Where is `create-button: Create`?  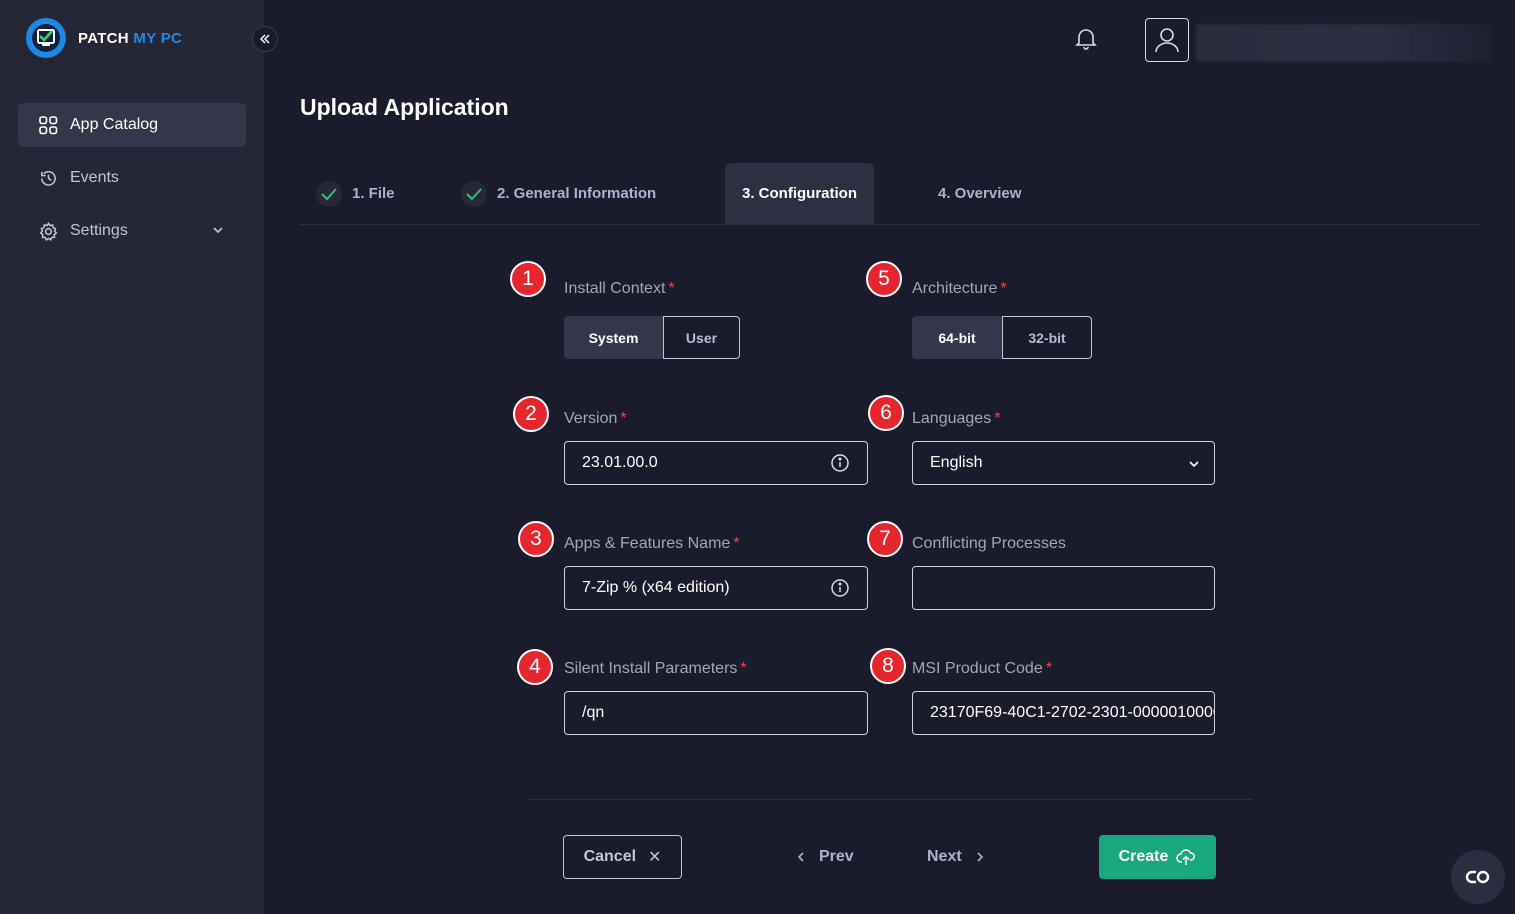 create-button: Create is located at coordinates (1157, 857).